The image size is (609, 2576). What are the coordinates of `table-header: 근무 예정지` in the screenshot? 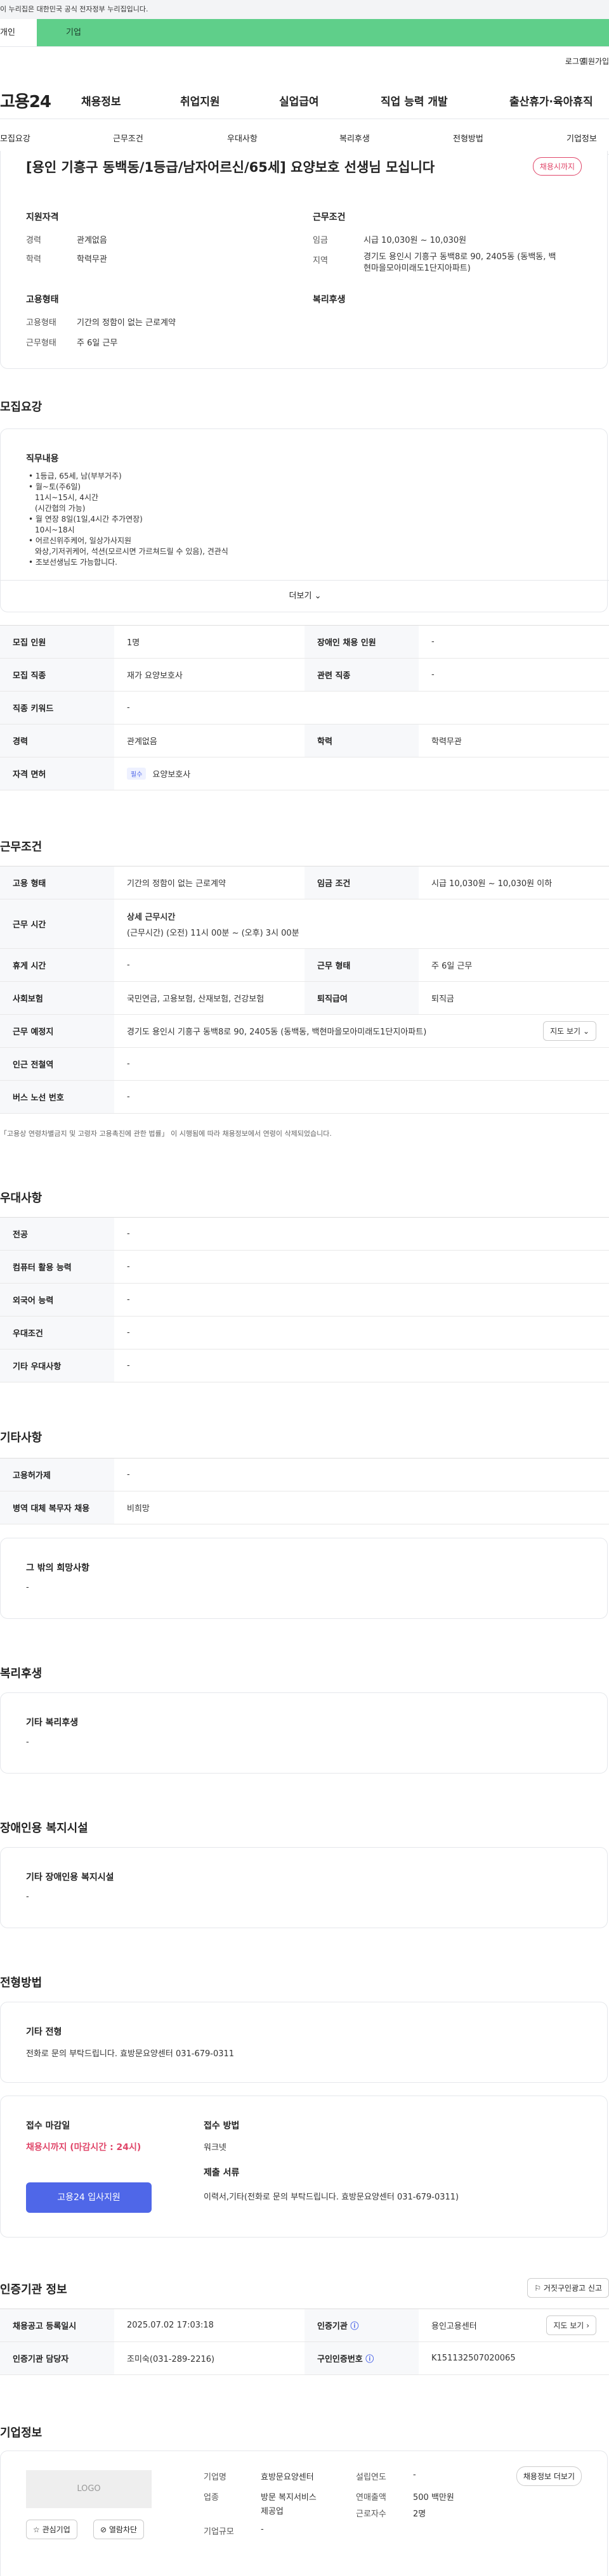 It's located at (57, 1031).